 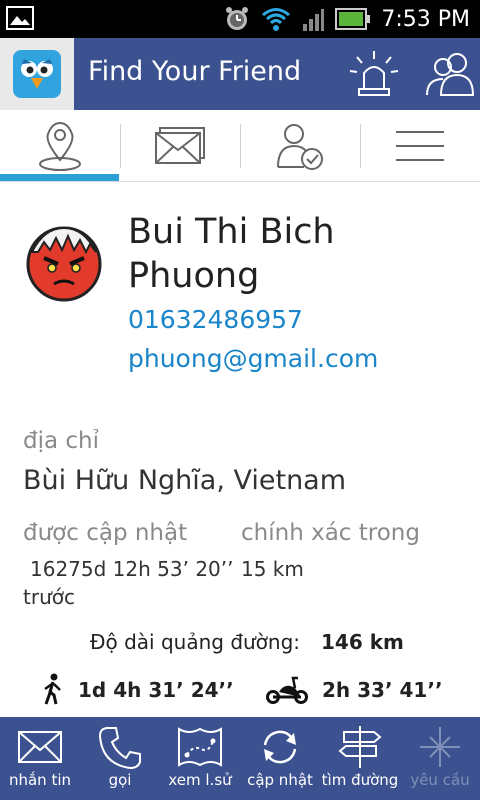 I want to click on update-label: cập nhật, so click(x=280, y=780).